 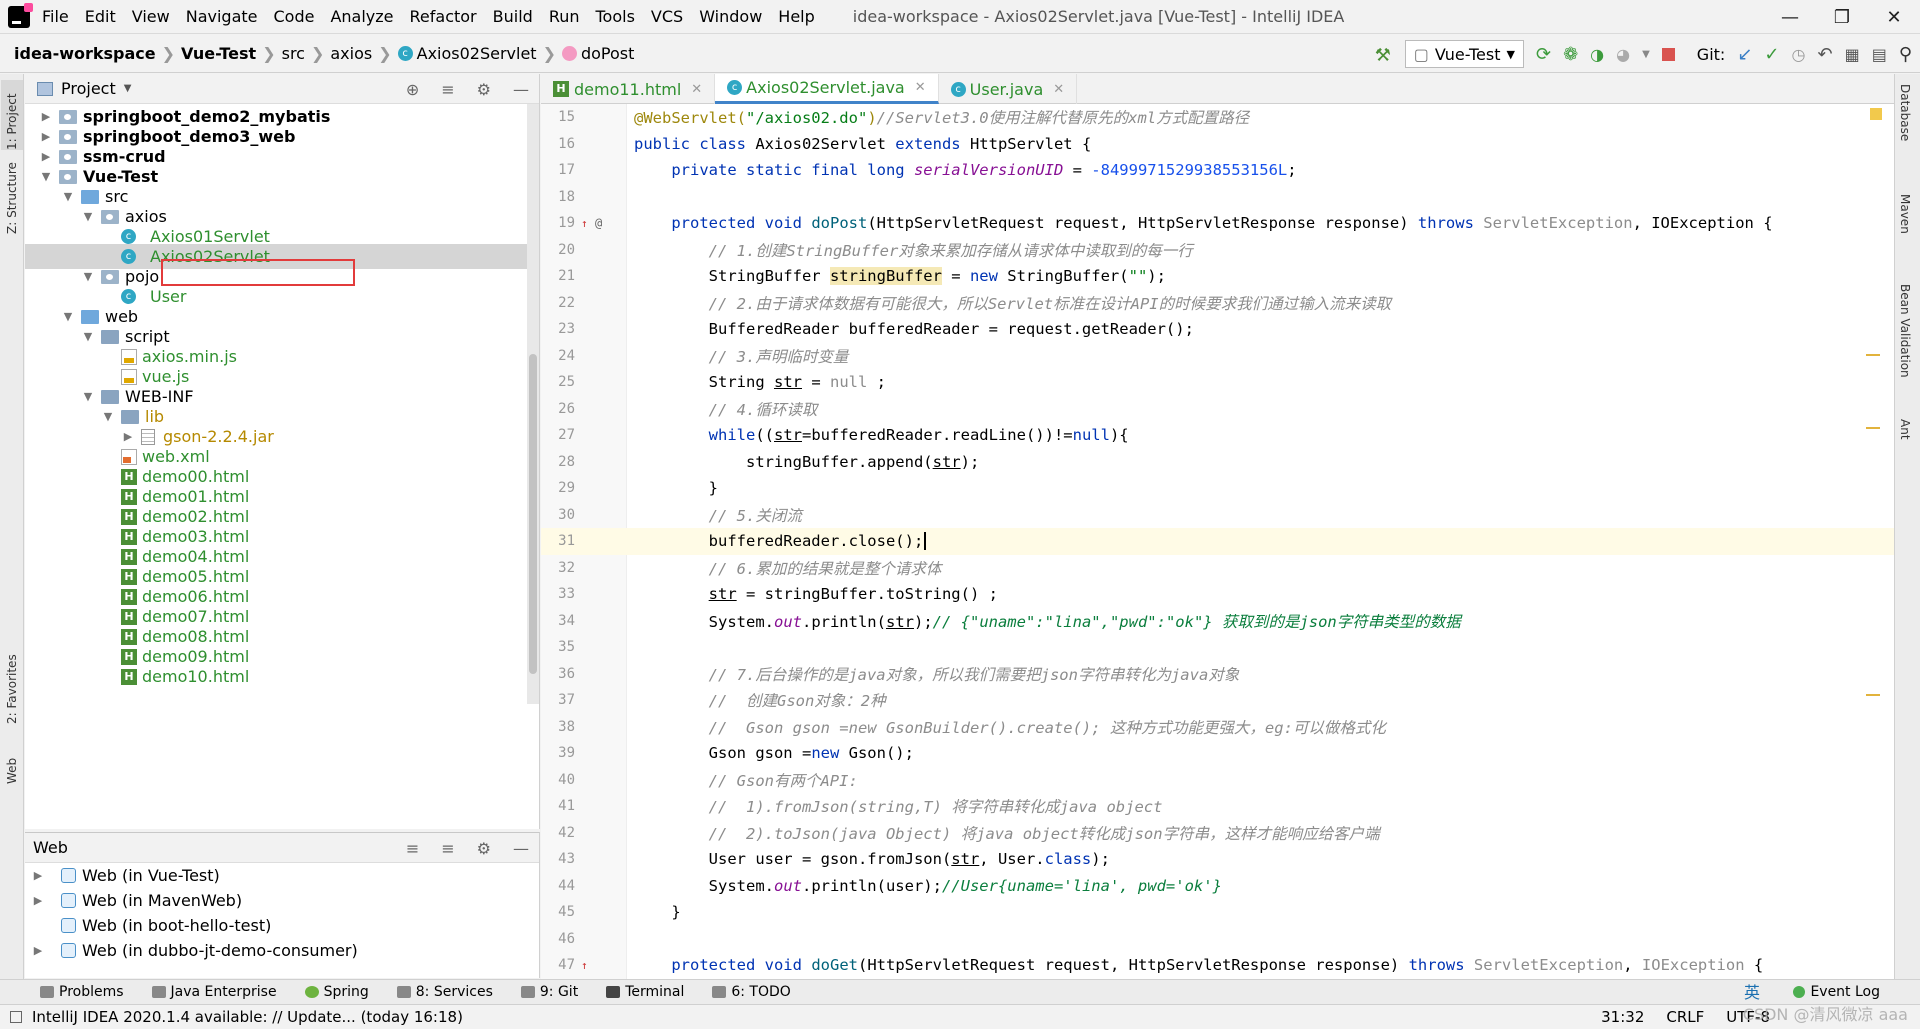 I want to click on menu-vcs: VCS, so click(x=667, y=16).